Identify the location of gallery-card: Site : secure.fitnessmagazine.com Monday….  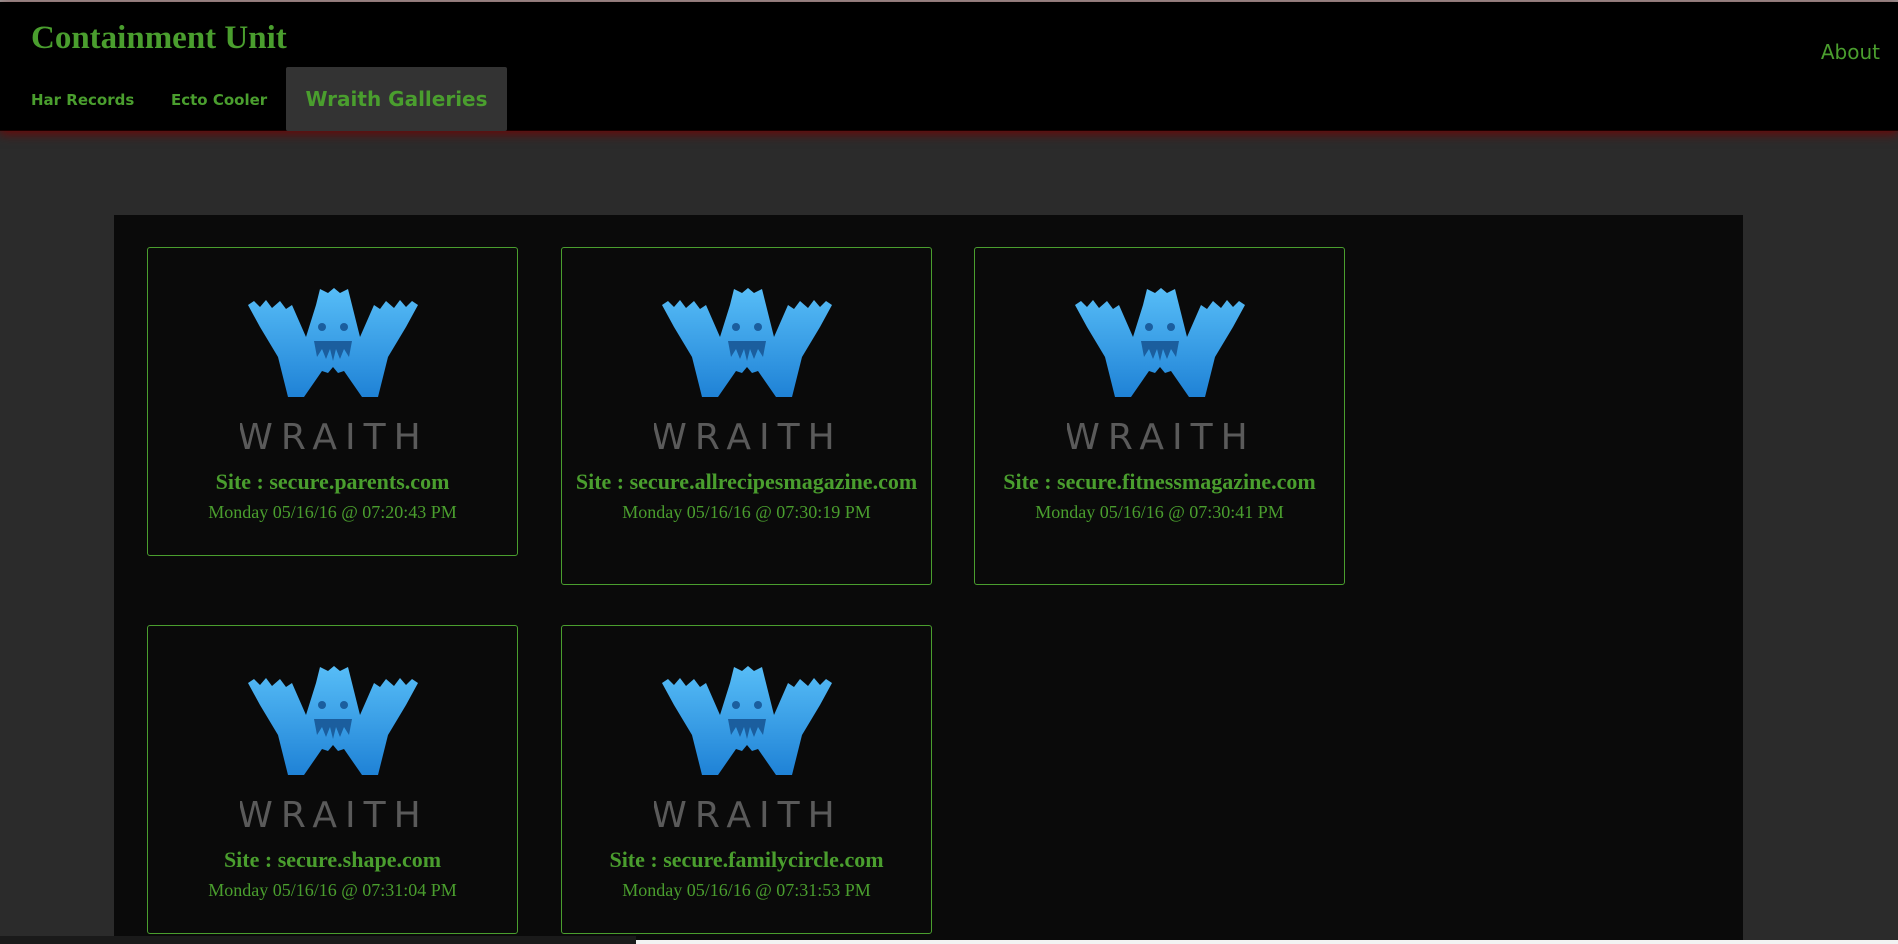
(1159, 416).